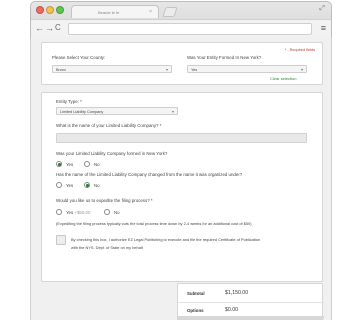 Image resolution: width=360 pixels, height=320 pixels. I want to click on expedite-no-label: No, so click(117, 212).